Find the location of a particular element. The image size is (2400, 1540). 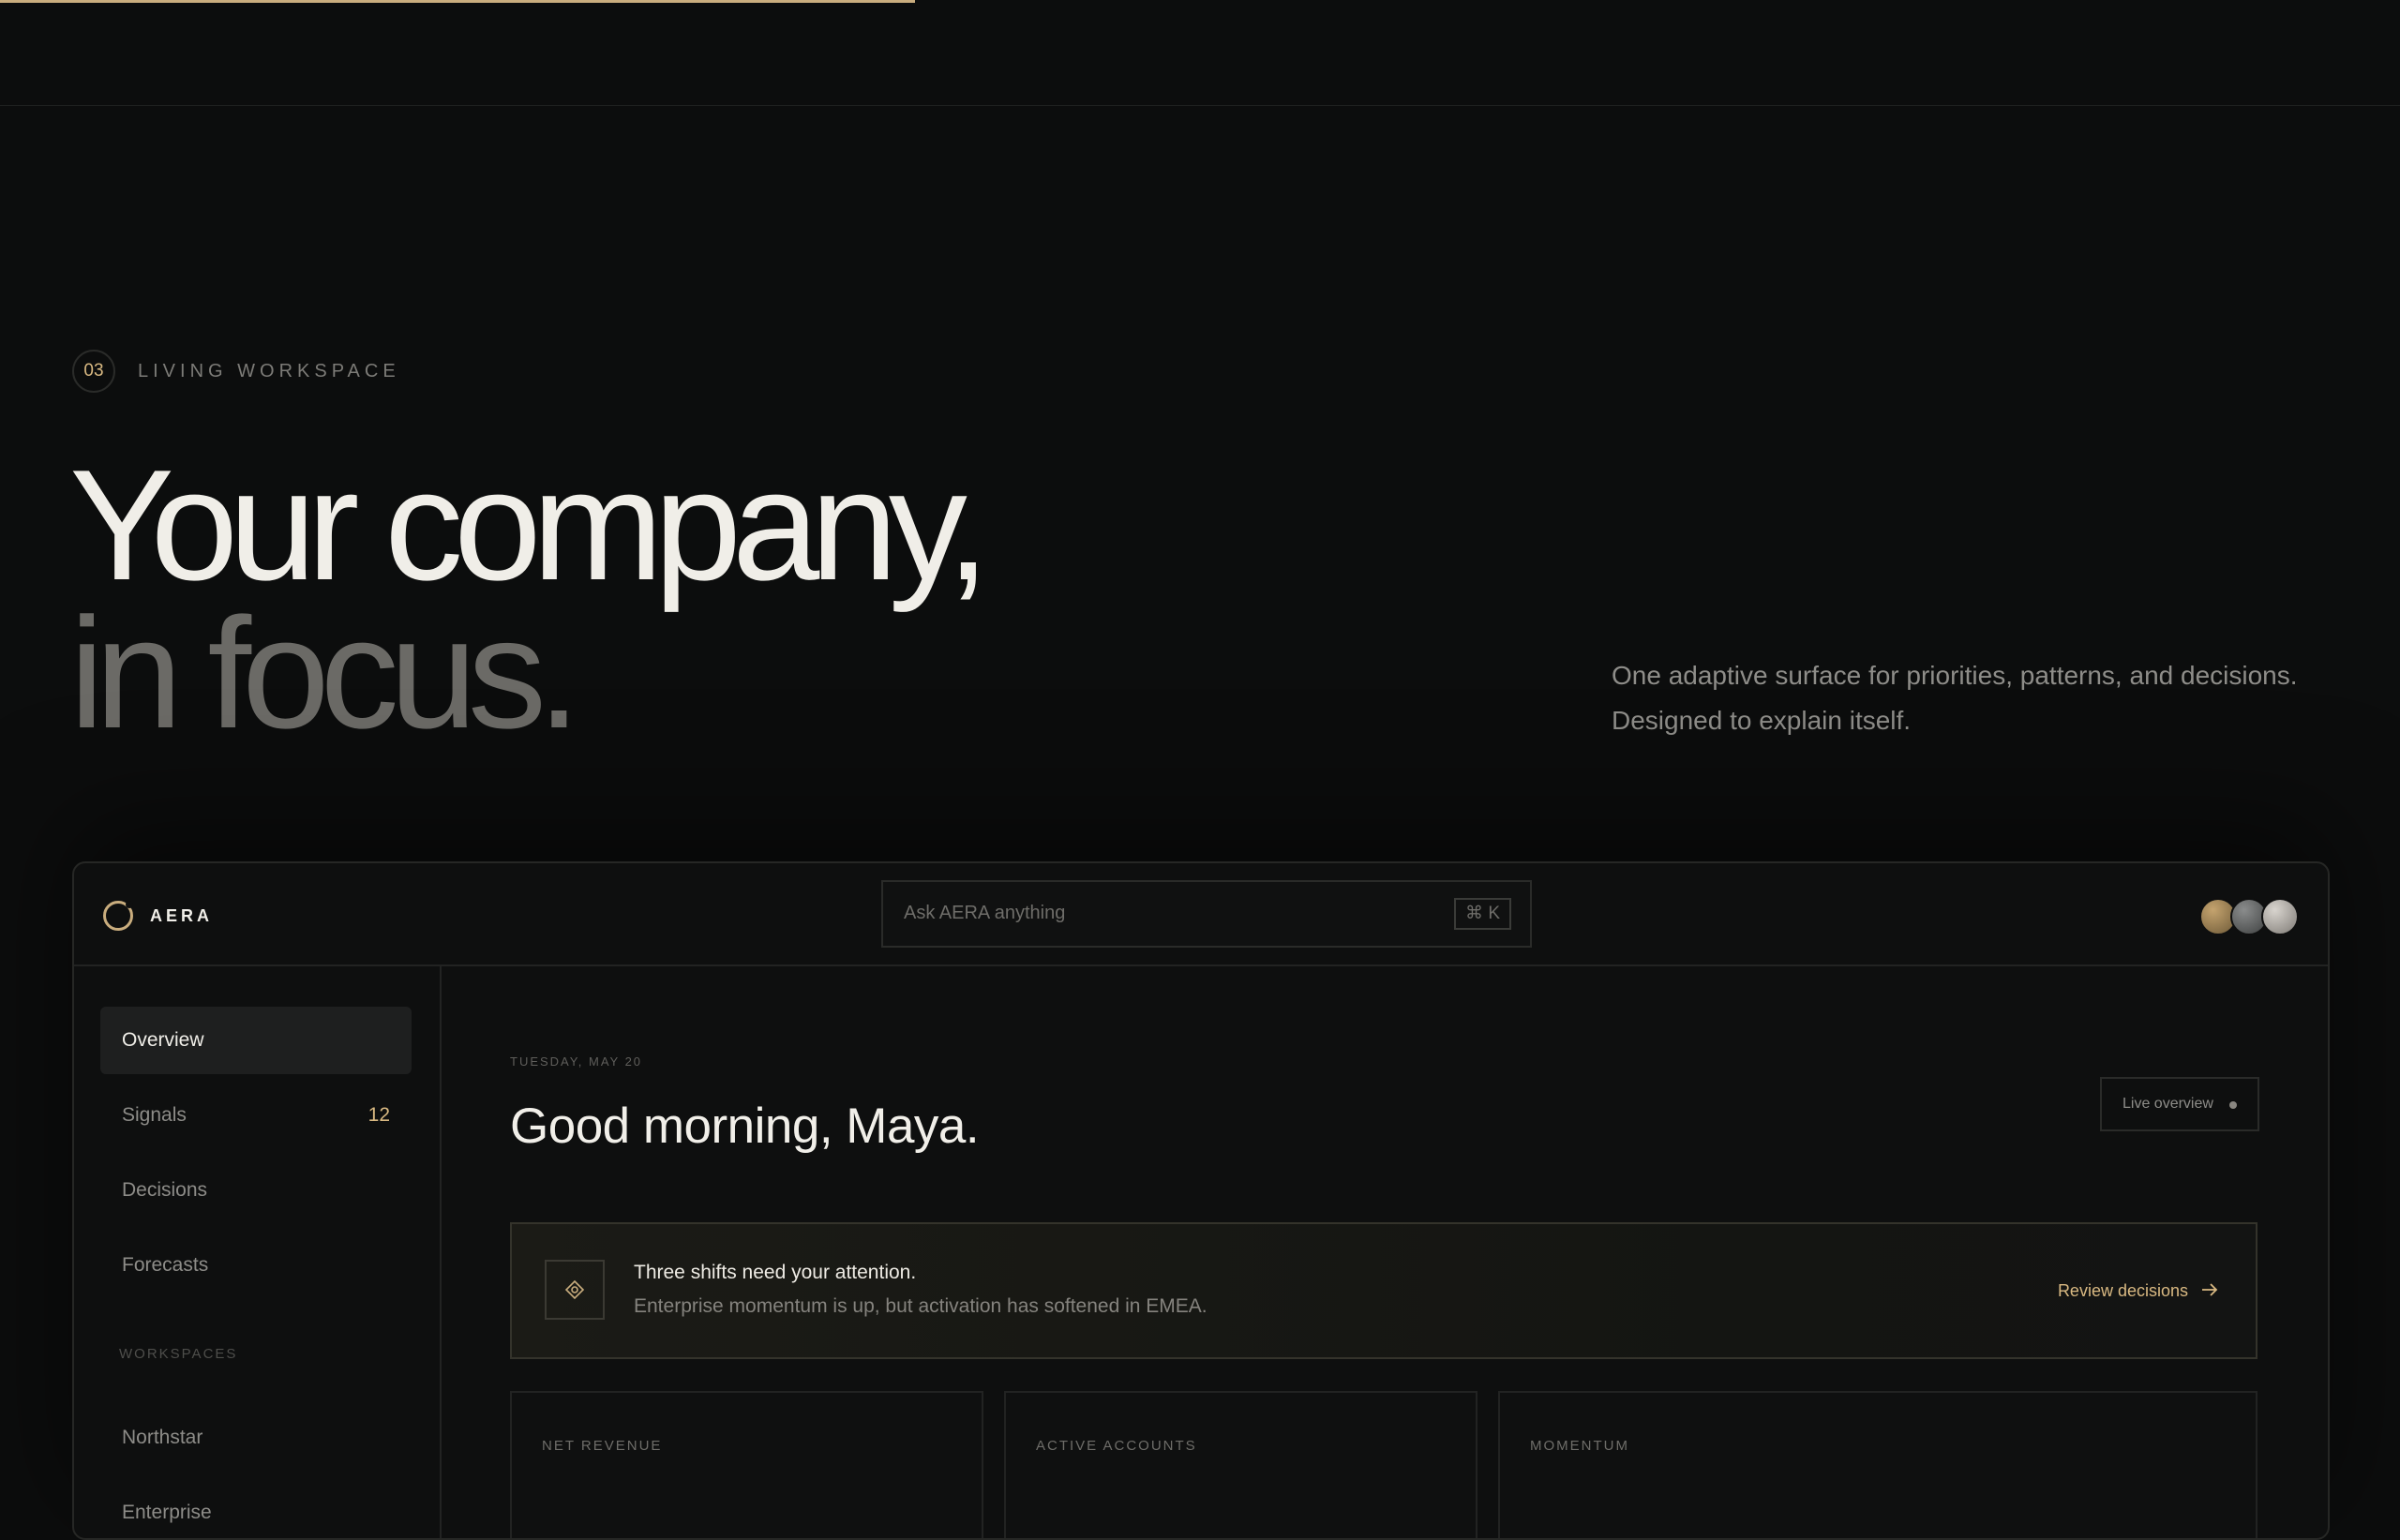

section-number: 03 is located at coordinates (93, 371).